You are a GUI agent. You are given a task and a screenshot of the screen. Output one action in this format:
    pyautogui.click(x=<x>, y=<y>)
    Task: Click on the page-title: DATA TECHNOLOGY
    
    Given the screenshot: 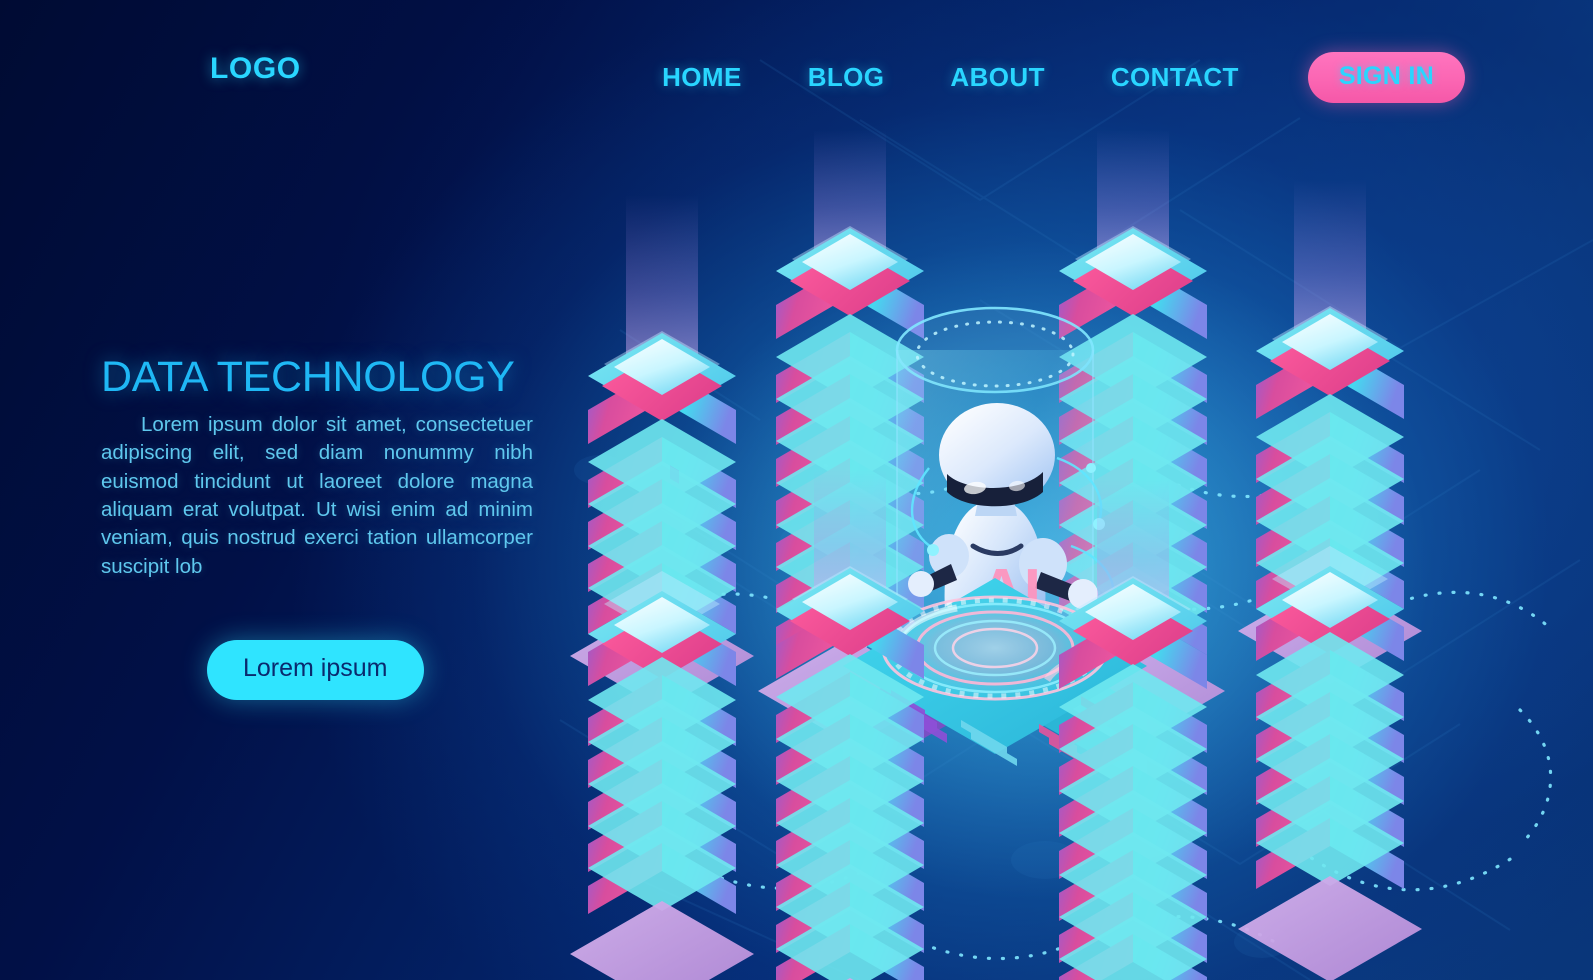 What is the action you would take?
    pyautogui.click(x=308, y=377)
    